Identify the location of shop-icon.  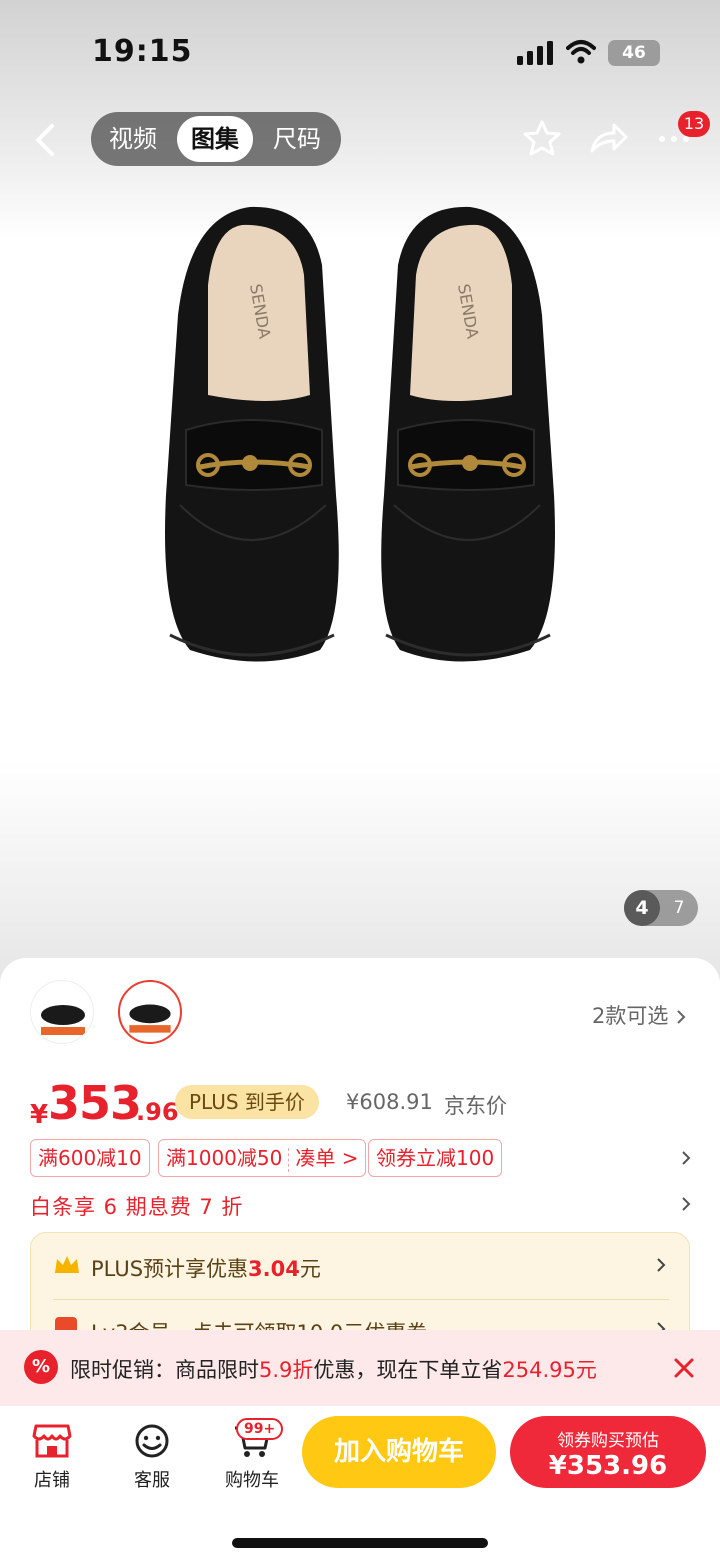
(52, 1441).